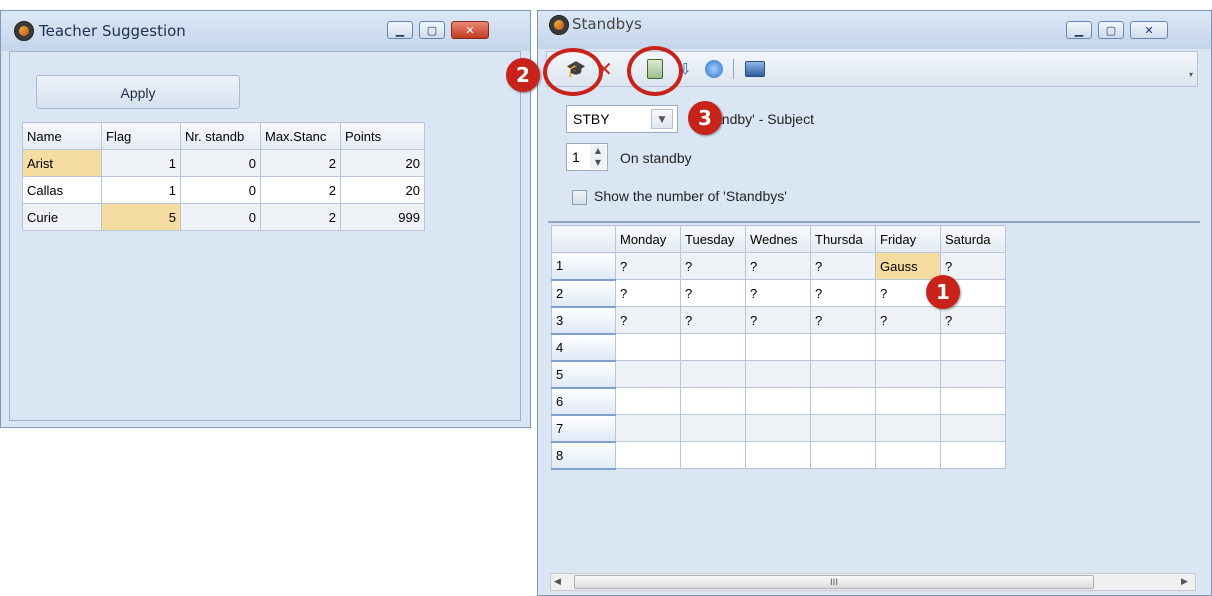 The image size is (1212, 596). Describe the element at coordinates (908, 266) in the screenshot. I see `schedule-cell: Gauss` at that location.